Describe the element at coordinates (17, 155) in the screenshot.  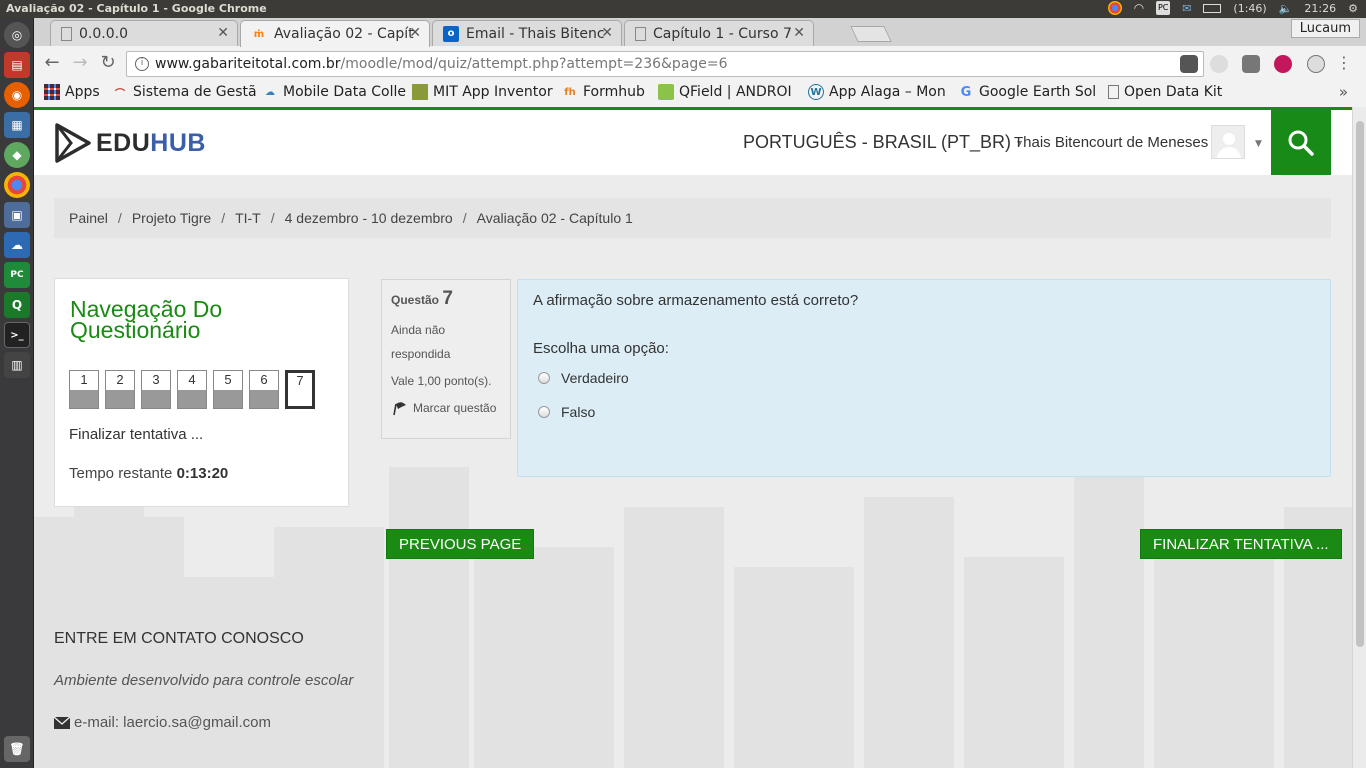
I see `android-icon: ◆` at that location.